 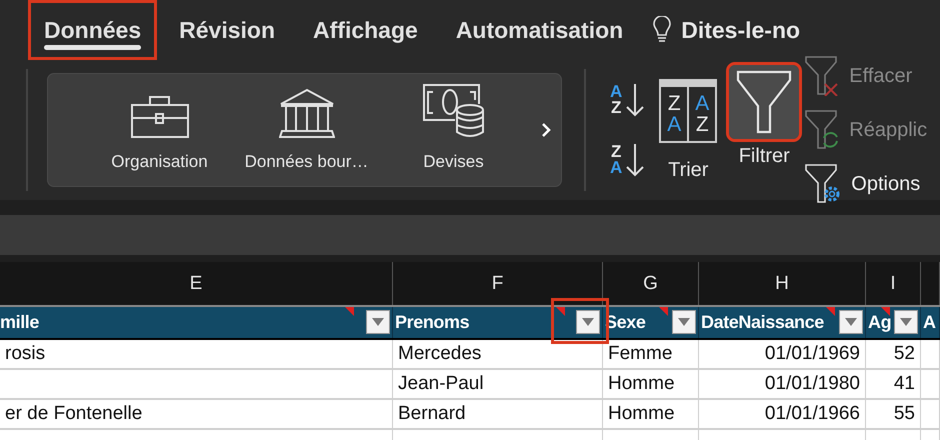 What do you see at coordinates (159, 117) in the screenshot?
I see `briefcase-icon` at bounding box center [159, 117].